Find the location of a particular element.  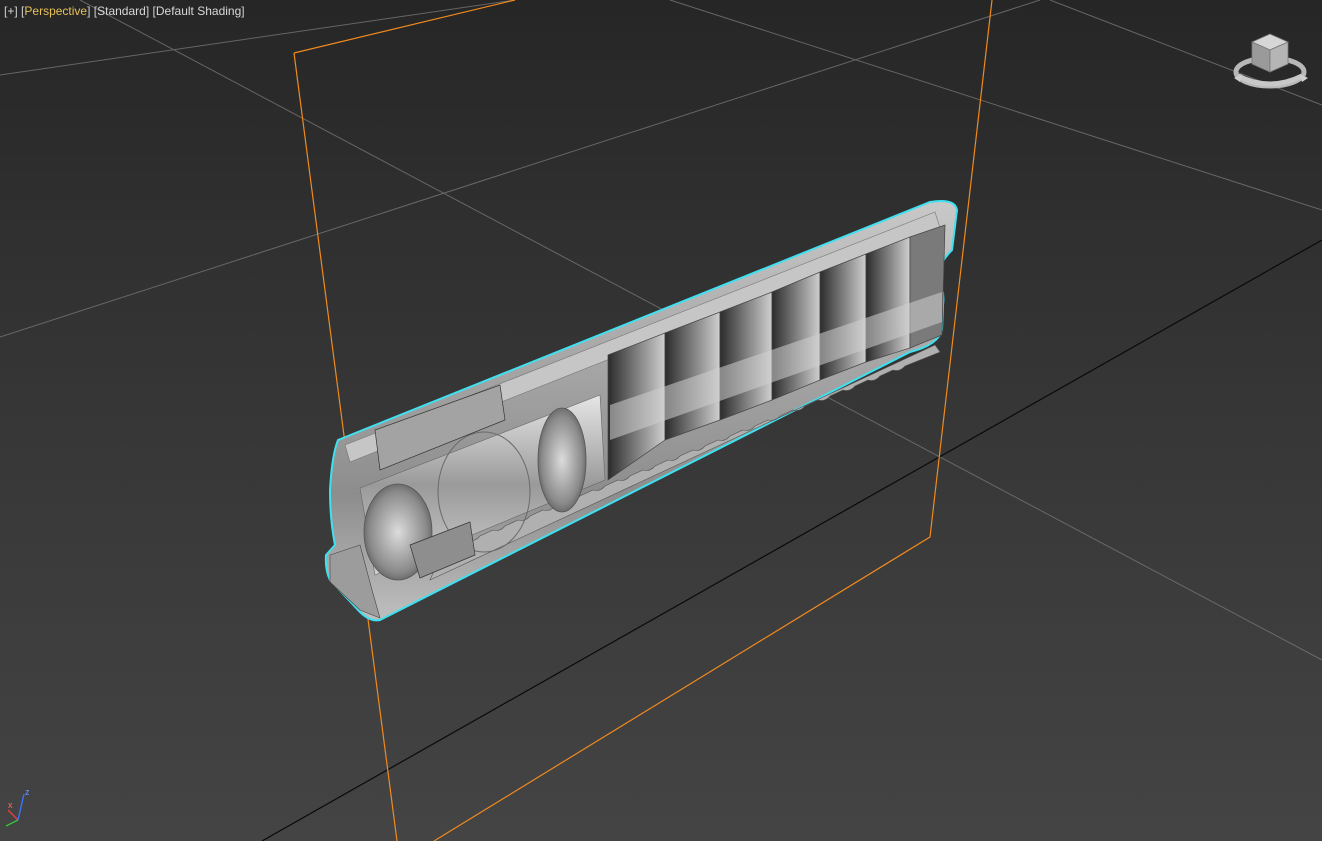

x-axis-label: x is located at coordinates (10, 805).